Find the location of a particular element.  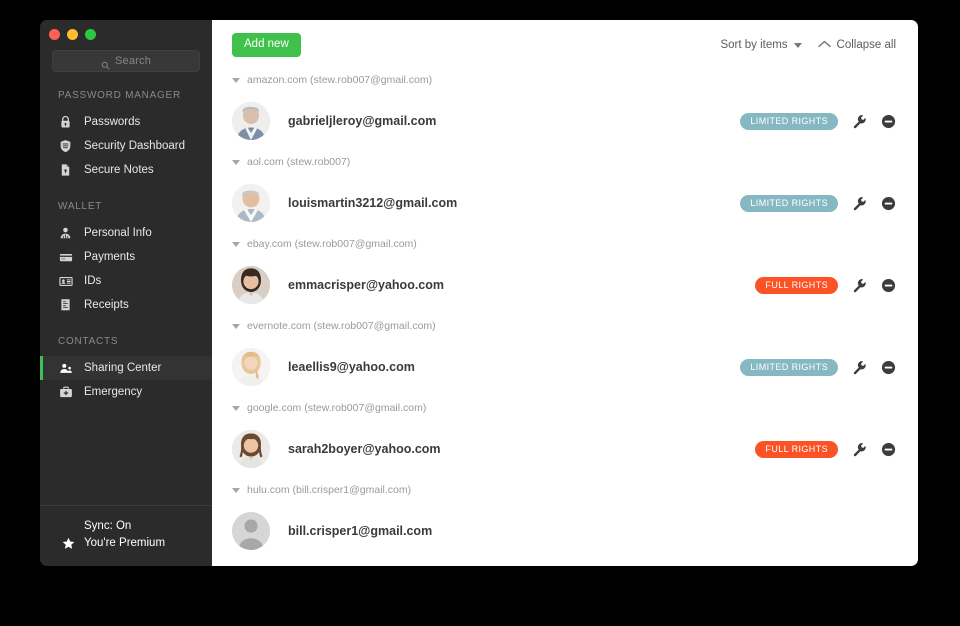

list-item: emmacrisper@yahoo.com FULL RIGHTS is located at coordinates (564, 285).